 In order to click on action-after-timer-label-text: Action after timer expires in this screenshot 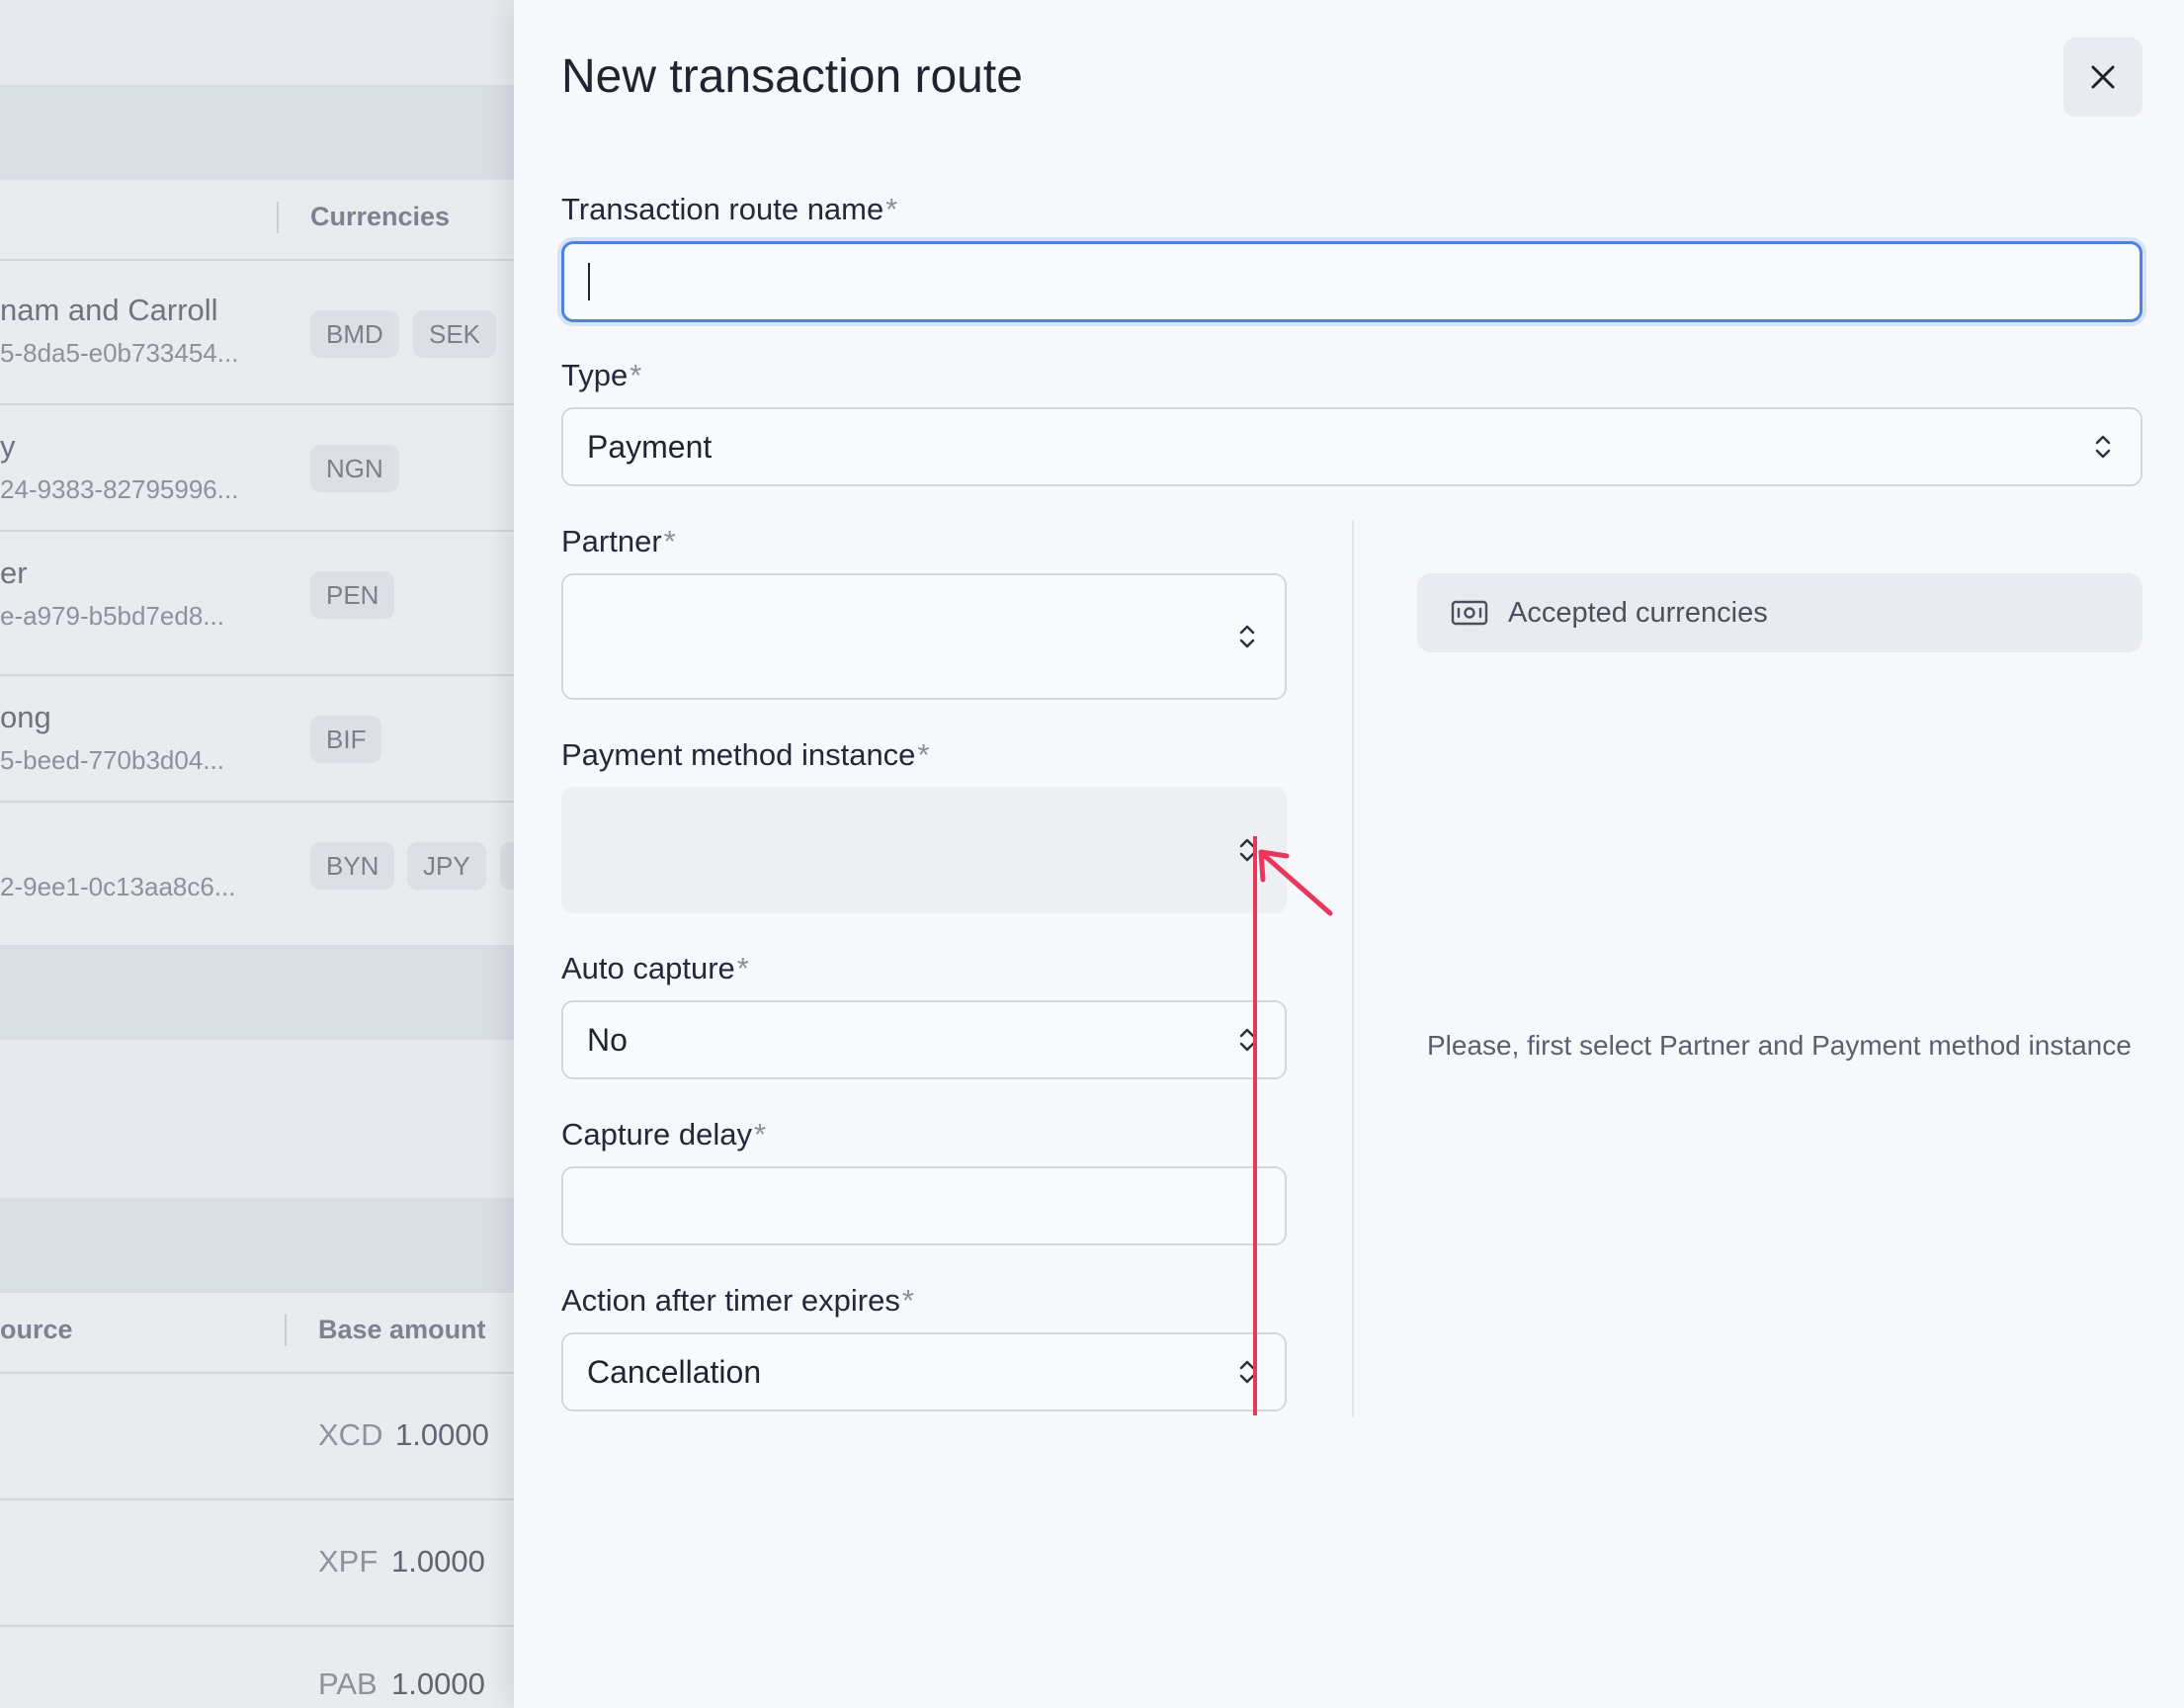, I will do `click(730, 1300)`.